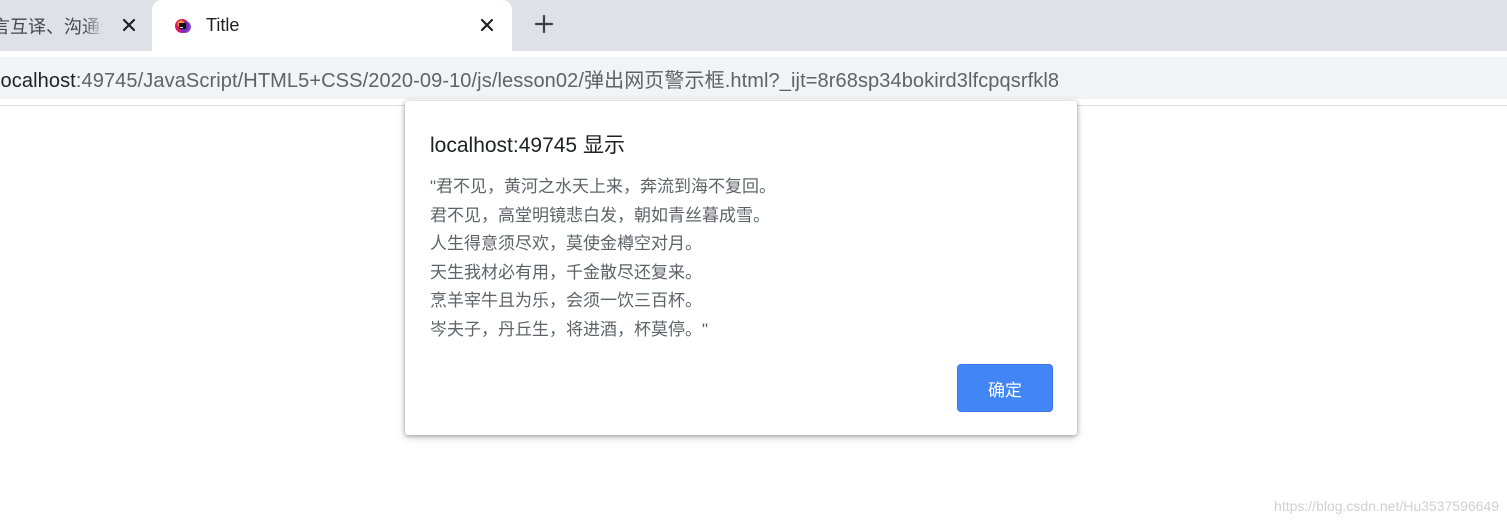 The image size is (1507, 524). What do you see at coordinates (527, 145) in the screenshot?
I see `dialog-title: localhost:49745 显示` at bounding box center [527, 145].